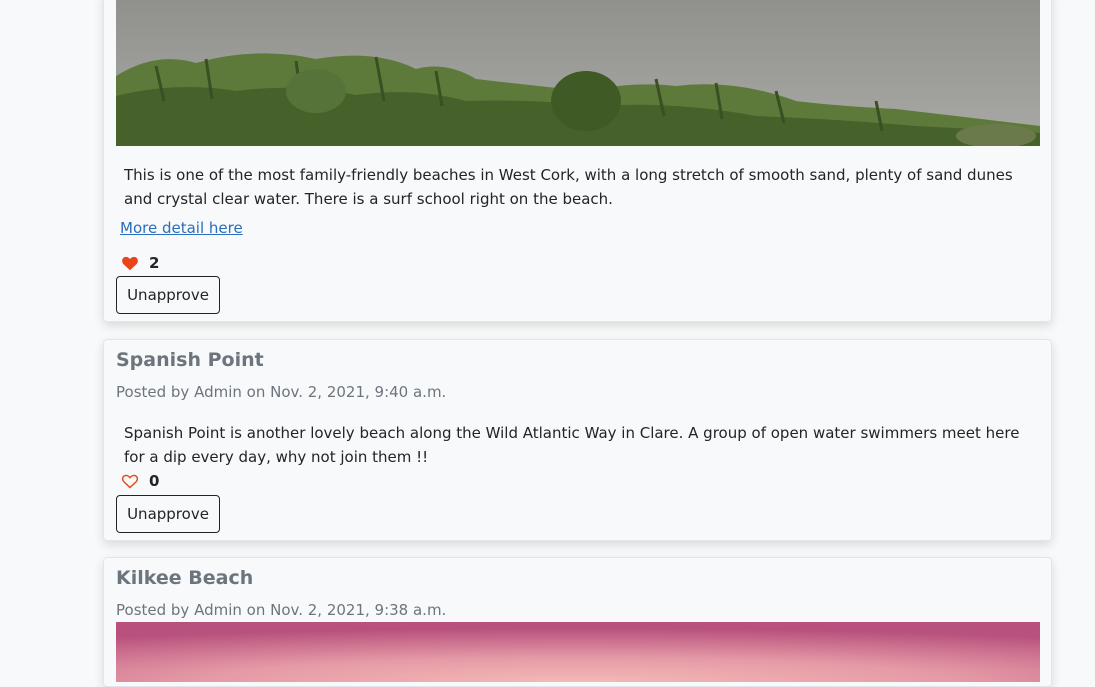  Describe the element at coordinates (154, 481) in the screenshot. I see `like-count: 0` at that location.